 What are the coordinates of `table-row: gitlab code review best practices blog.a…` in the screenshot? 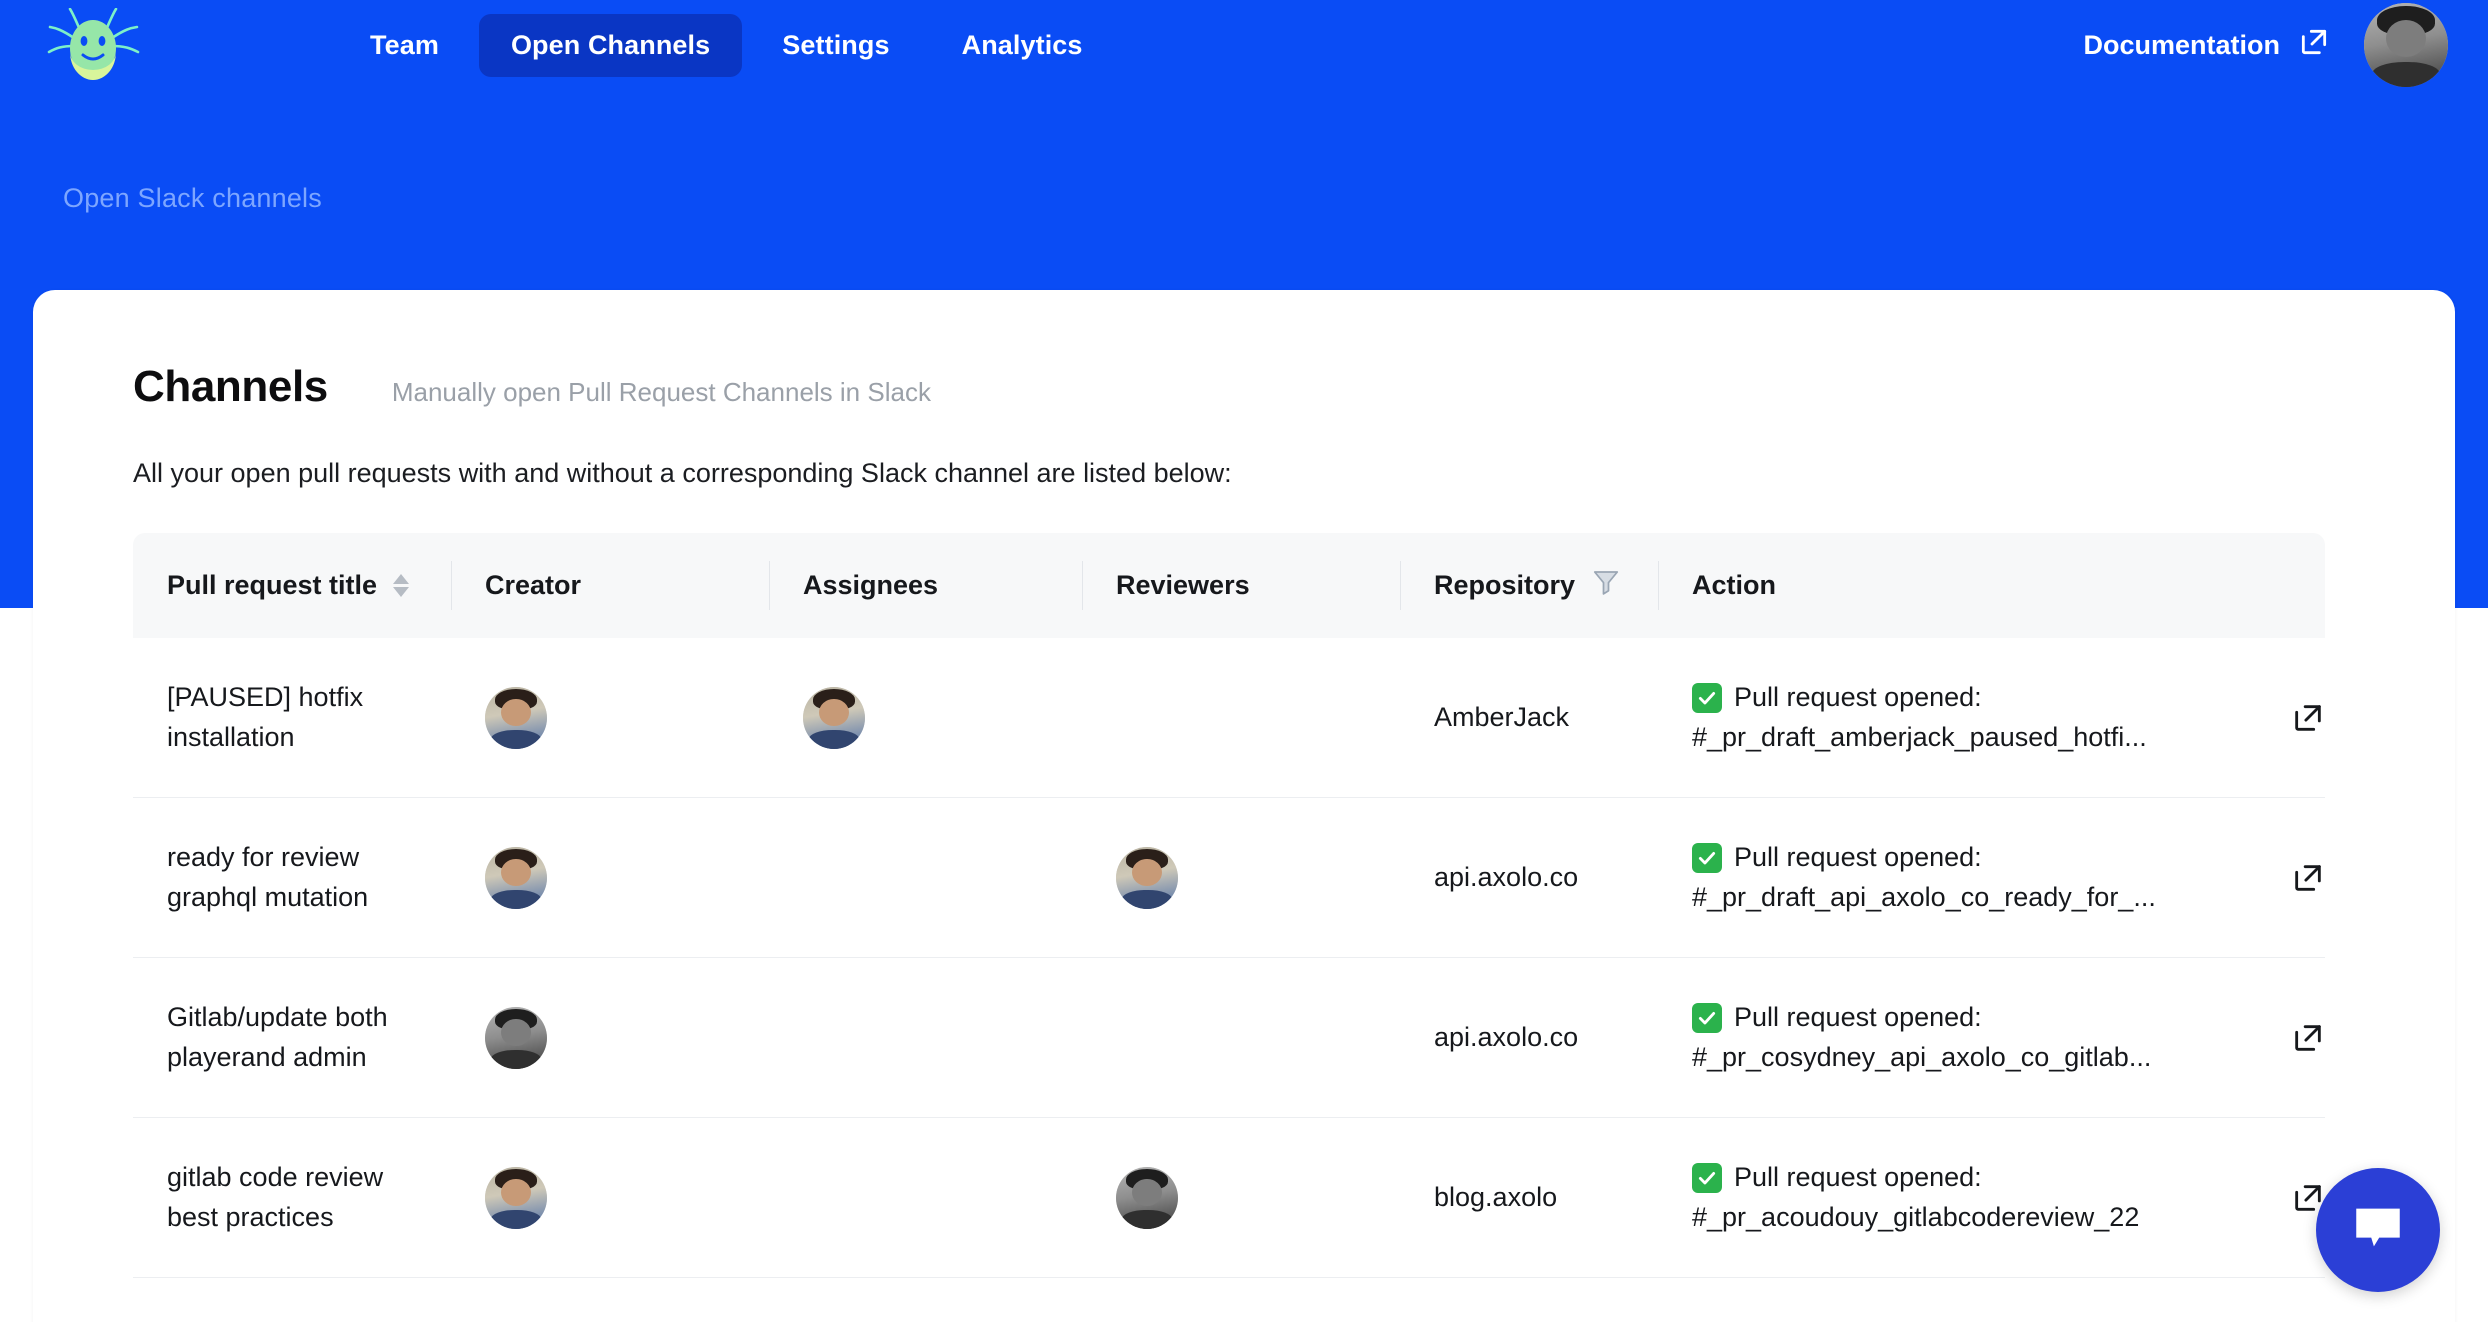 It's located at (1229, 1198).